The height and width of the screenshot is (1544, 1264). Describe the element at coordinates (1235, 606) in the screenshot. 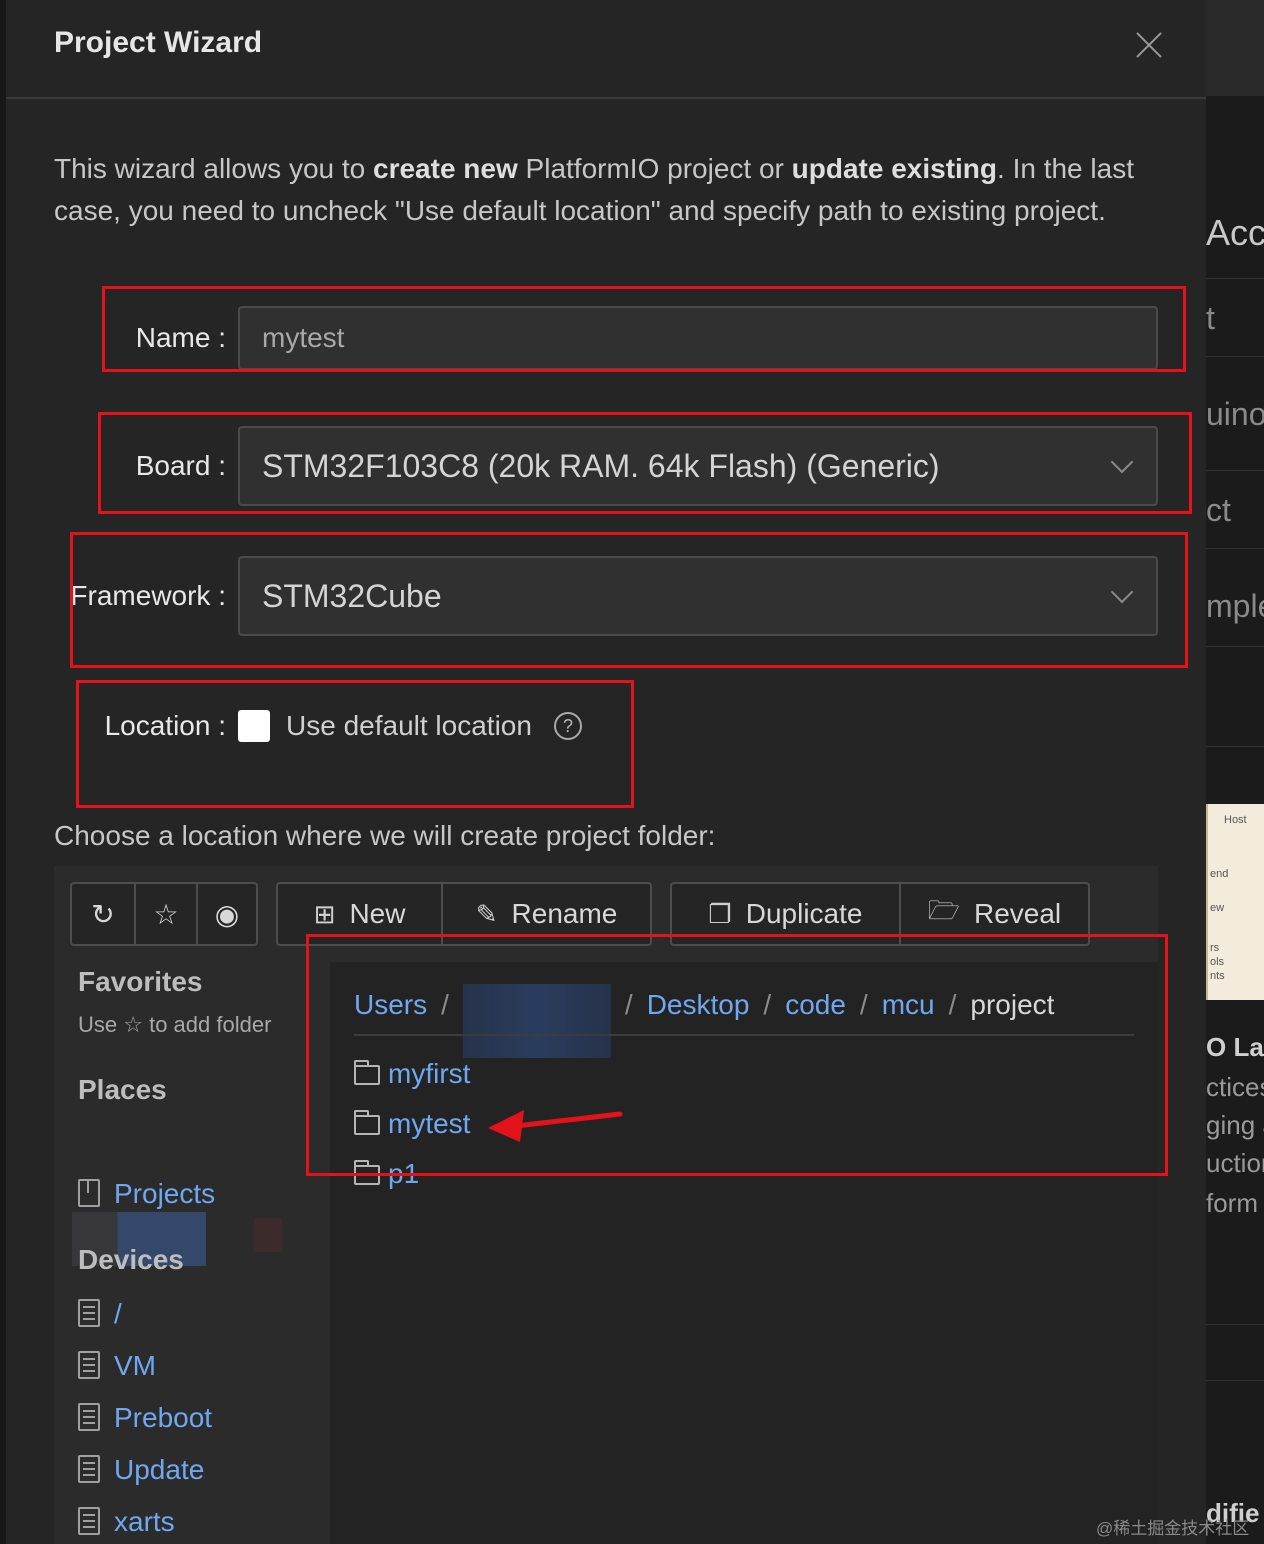

I see `background-text: mple` at that location.